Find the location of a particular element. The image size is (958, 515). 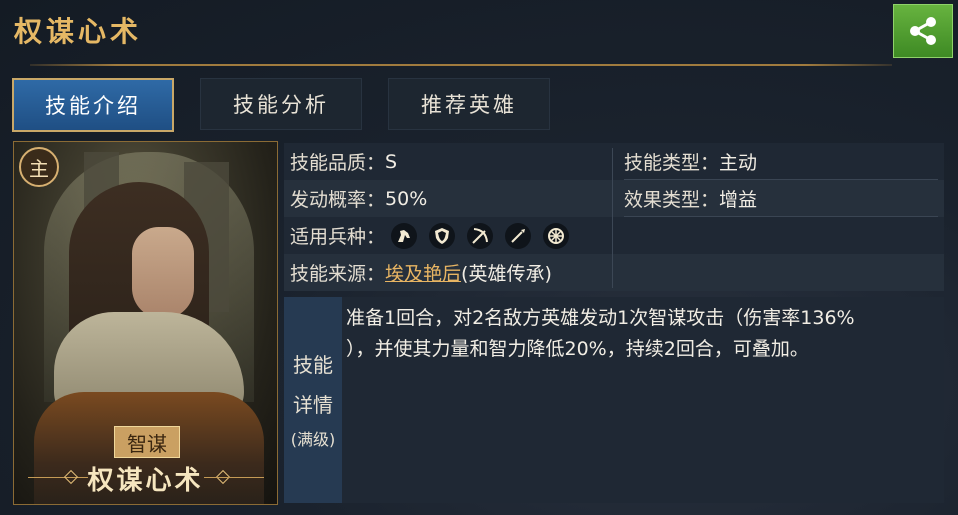

units-label: 适用兵种： is located at coordinates (338, 237).